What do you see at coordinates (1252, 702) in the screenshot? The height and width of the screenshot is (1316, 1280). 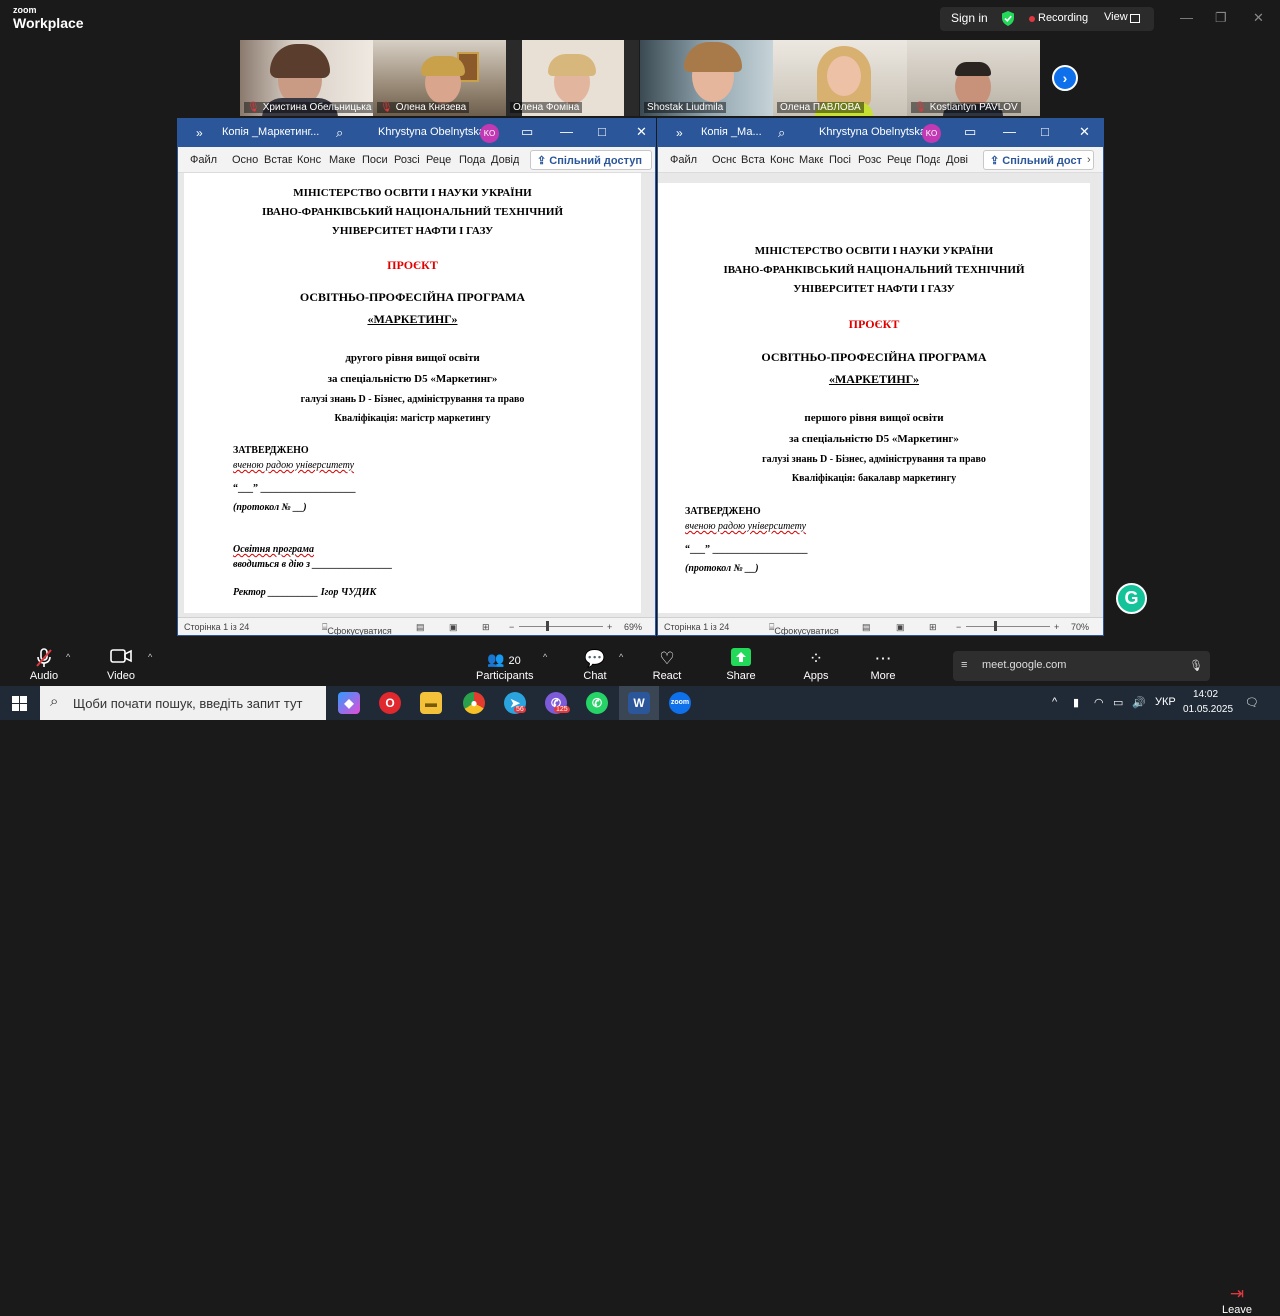 I see `notifications-icon: 🗨` at bounding box center [1252, 702].